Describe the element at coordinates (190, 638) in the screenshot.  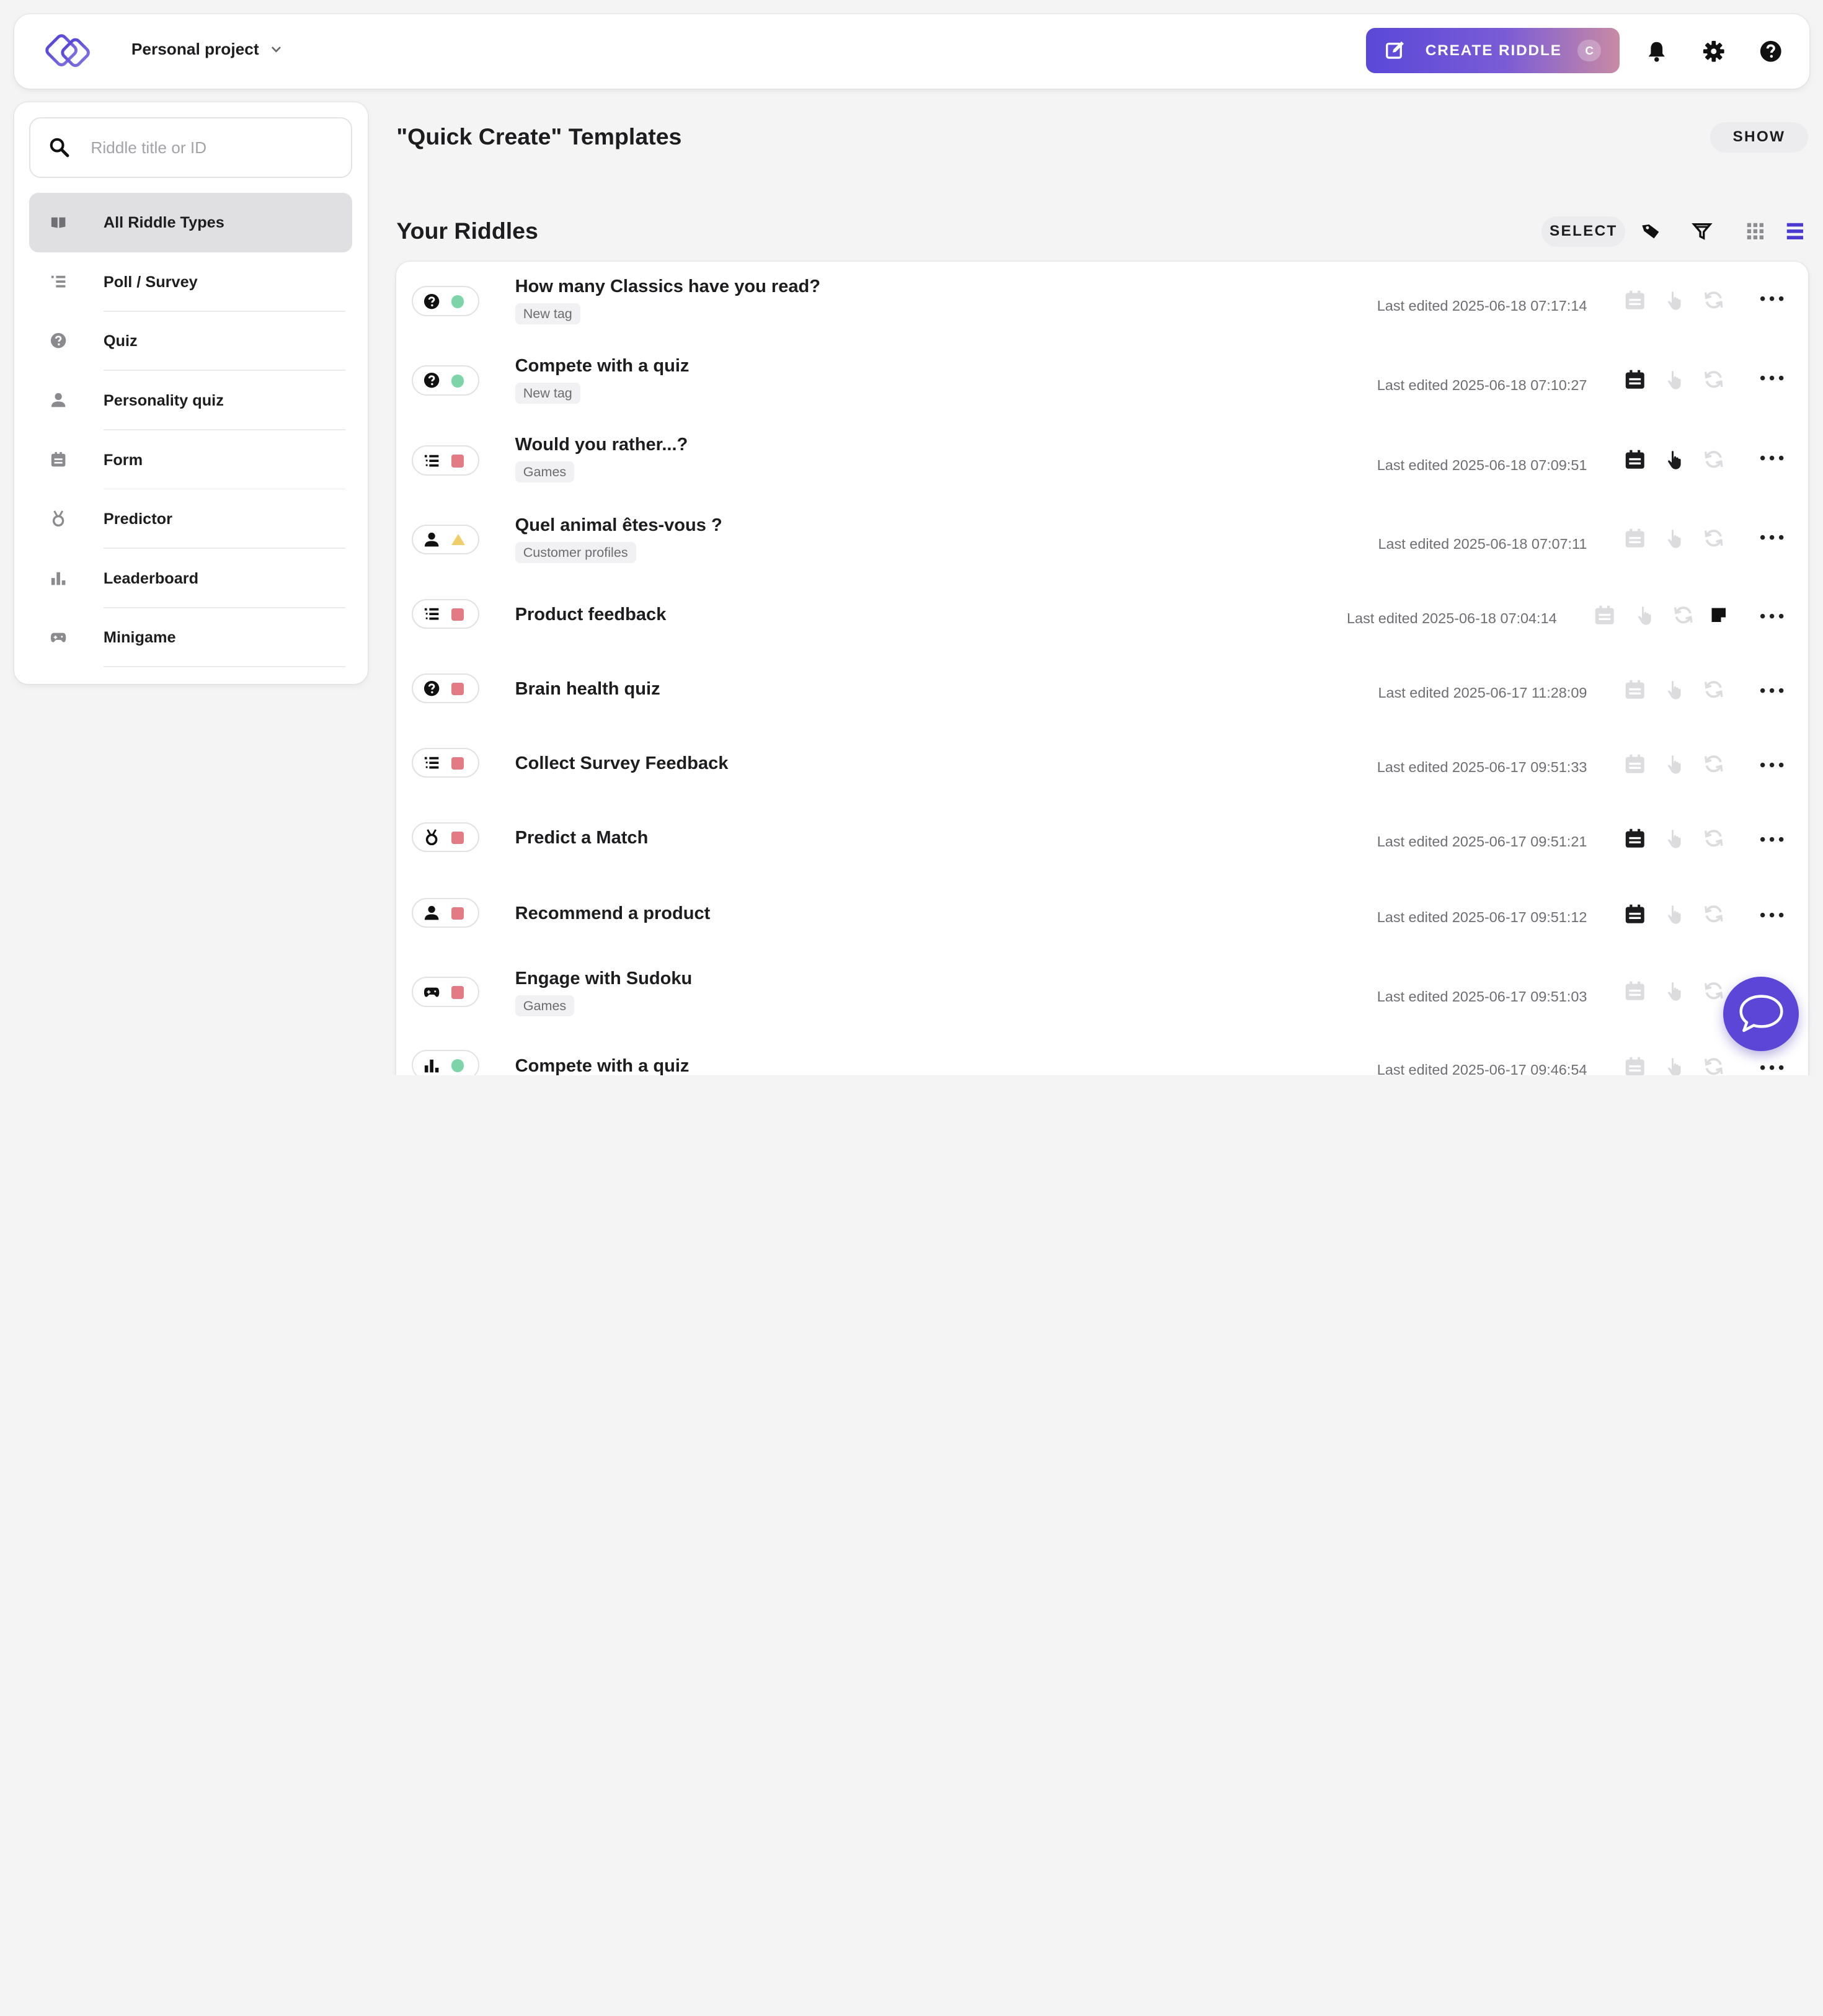
I see `sidebar-item-minigame: Minigame` at that location.